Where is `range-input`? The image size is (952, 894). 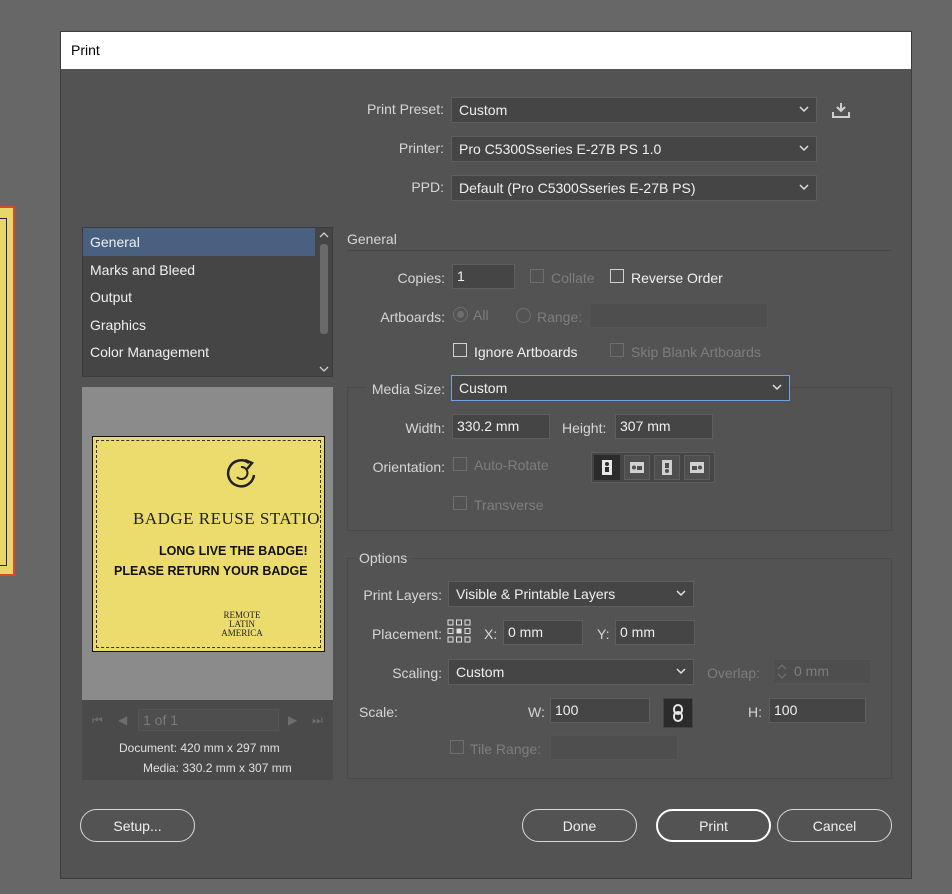
range-input is located at coordinates (678, 315).